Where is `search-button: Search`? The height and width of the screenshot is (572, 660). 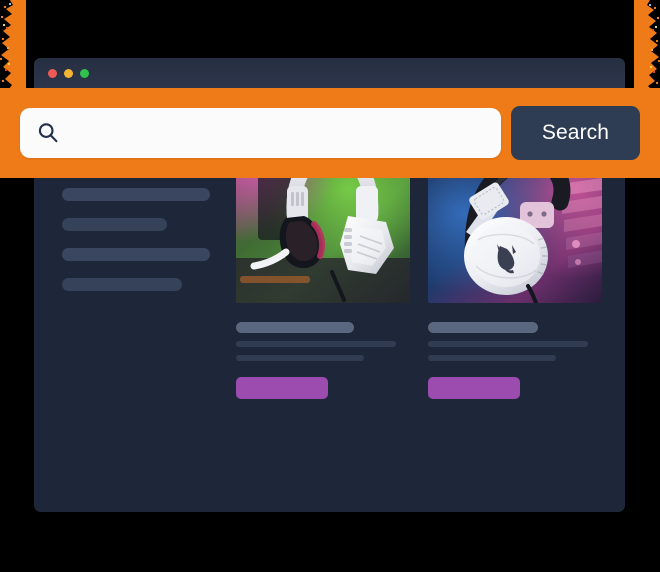 search-button: Search is located at coordinates (575, 133).